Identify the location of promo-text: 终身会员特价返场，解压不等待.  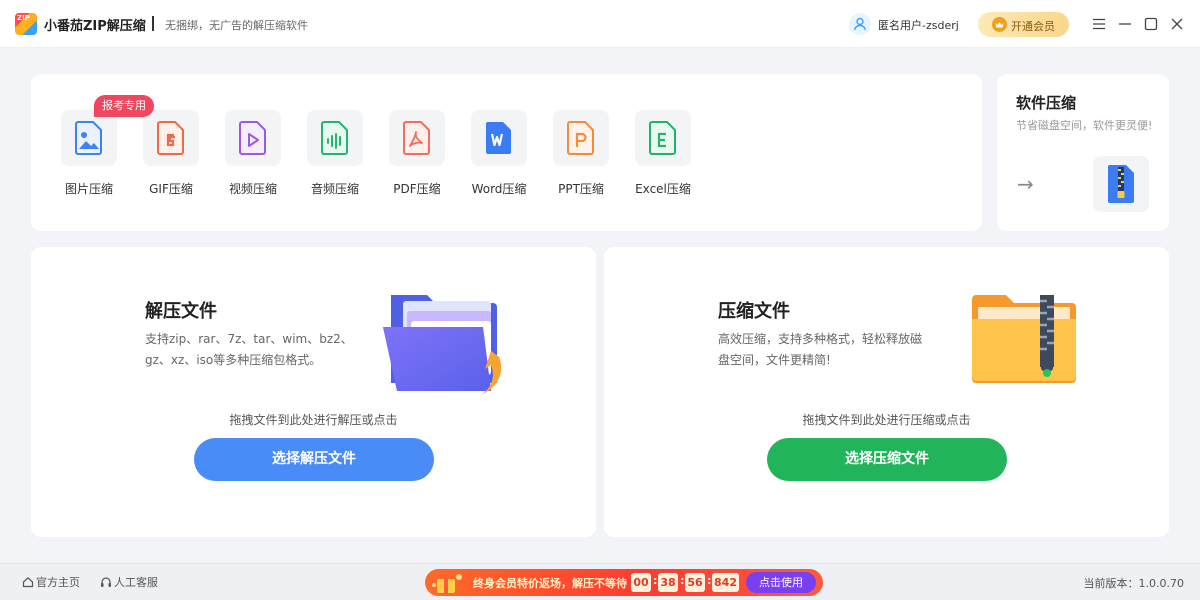
(550, 583).